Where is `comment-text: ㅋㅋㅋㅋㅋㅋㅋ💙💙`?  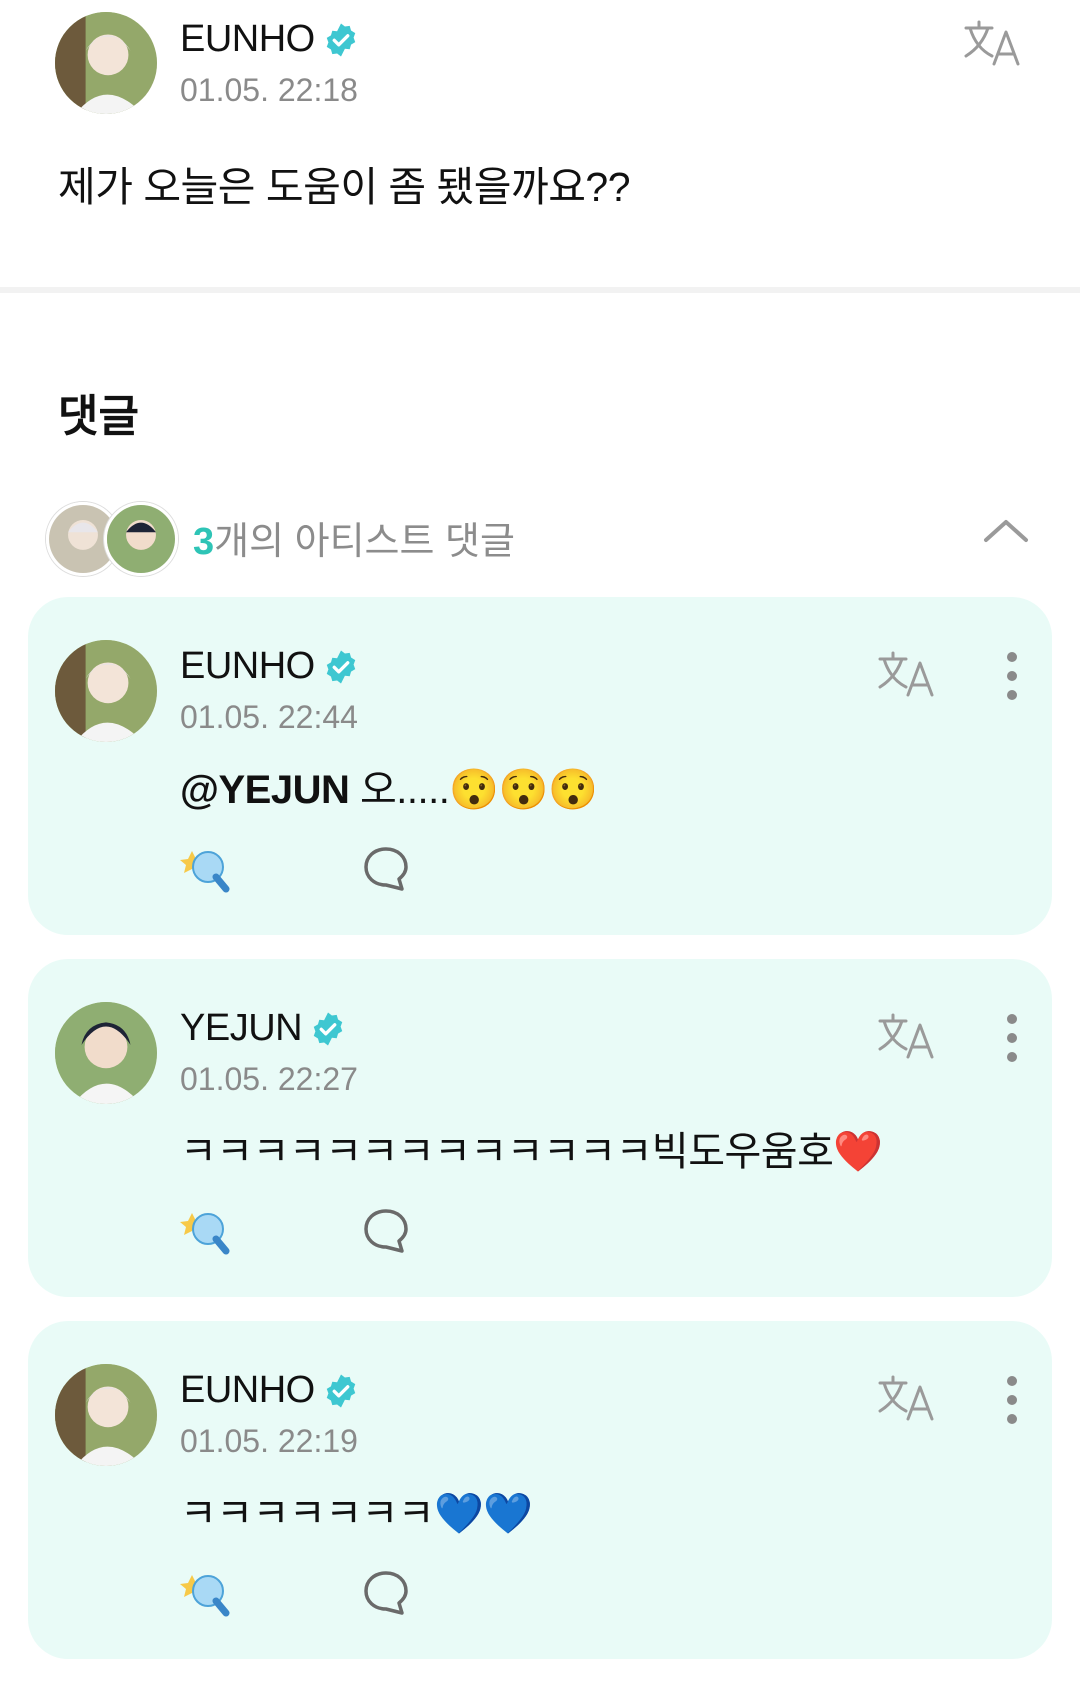
comment-text: ㅋㅋㅋㅋㅋㅋㅋ💙💙 is located at coordinates (356, 1514).